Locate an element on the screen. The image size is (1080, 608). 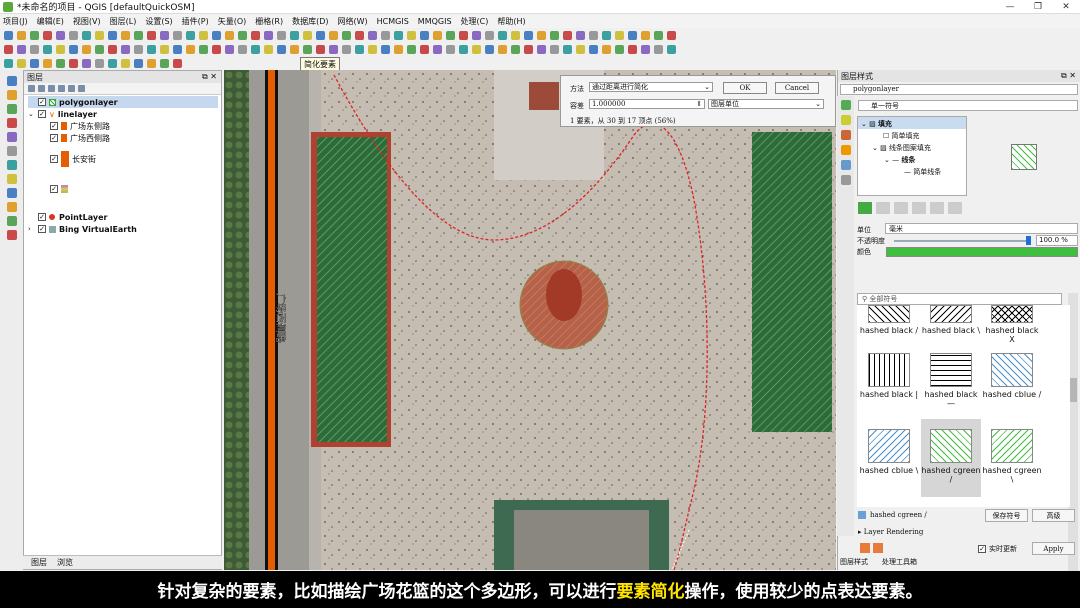
unit-select: 图层单位 ⌄ is located at coordinates (766, 104).